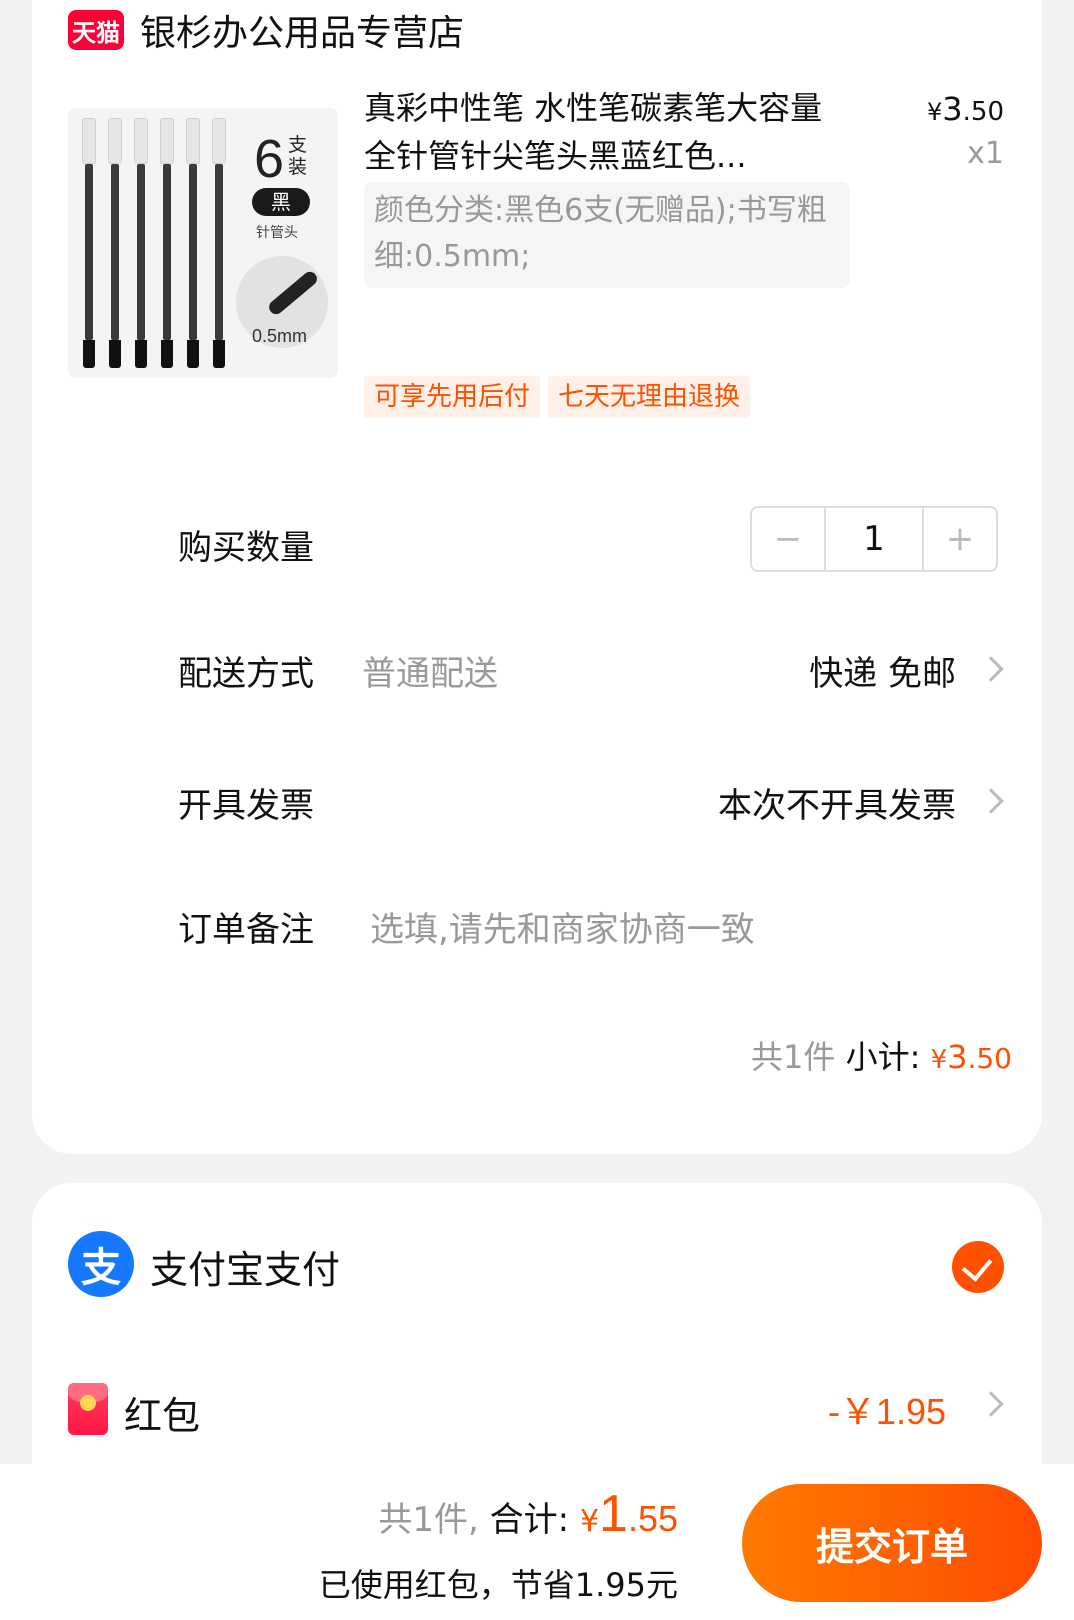 The width and height of the screenshot is (1074, 1620). I want to click on red-packet-icon, so click(88, 1409).